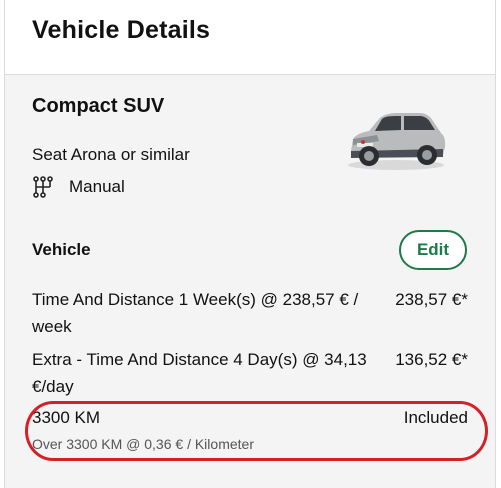 The width and height of the screenshot is (501, 488). What do you see at coordinates (61, 249) in the screenshot?
I see `section-title-vehicle: Vehicle` at bounding box center [61, 249].